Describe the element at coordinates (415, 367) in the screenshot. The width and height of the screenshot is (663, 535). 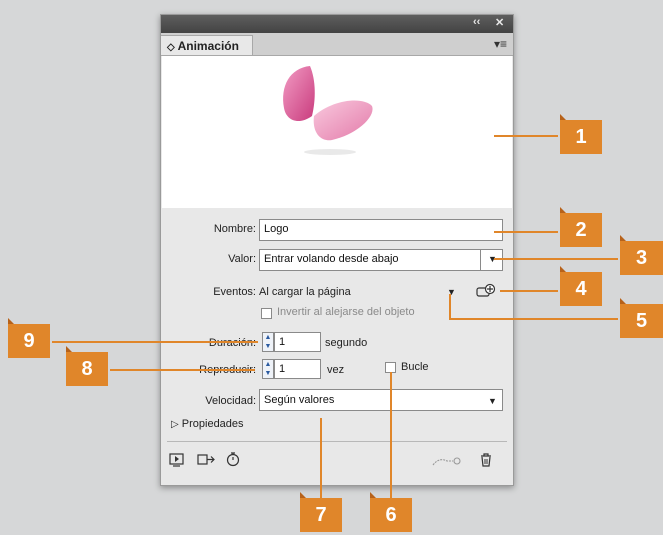
I see `loop-label: Bucle` at that location.